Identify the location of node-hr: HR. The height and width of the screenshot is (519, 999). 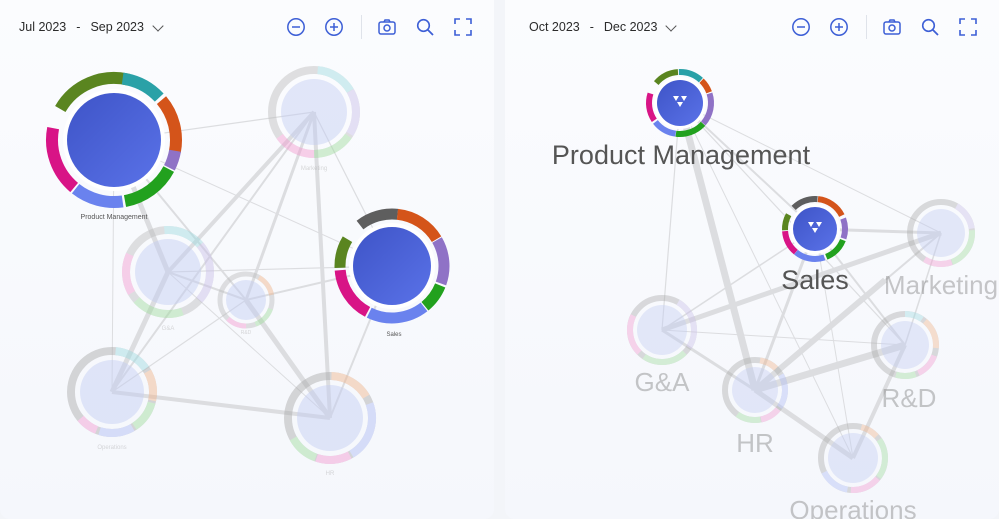
(330, 419).